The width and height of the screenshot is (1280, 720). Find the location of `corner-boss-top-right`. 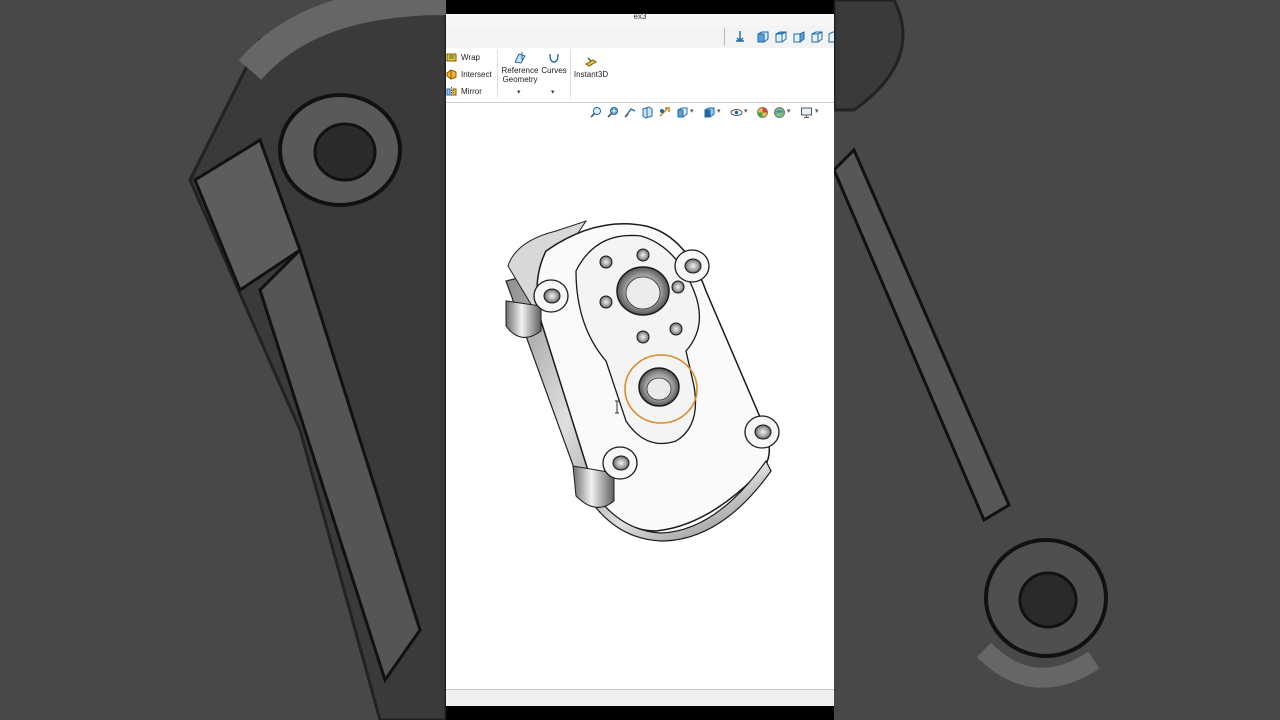

corner-boss-top-right is located at coordinates (692, 266).